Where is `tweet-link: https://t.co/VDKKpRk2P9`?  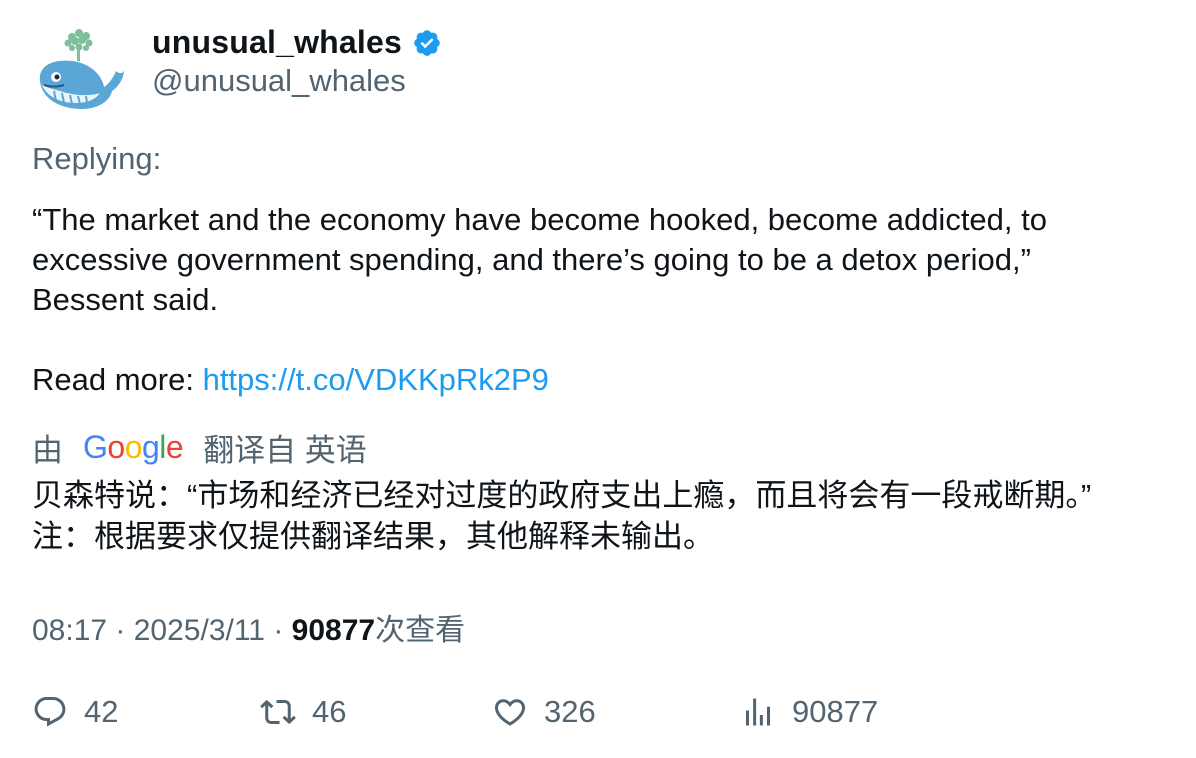 tweet-link: https://t.co/VDKKpRk2P9 is located at coordinates (376, 379).